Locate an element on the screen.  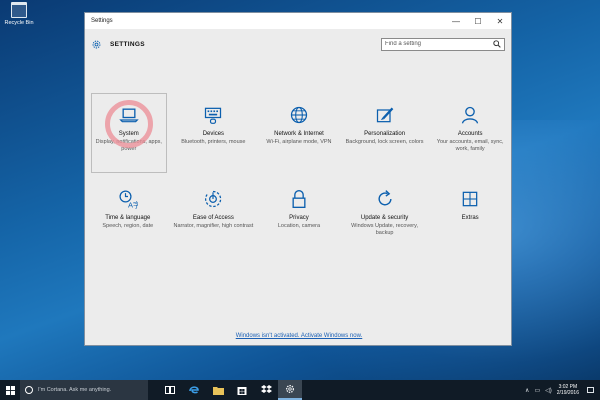
edge-button is located at coordinates (194, 390).